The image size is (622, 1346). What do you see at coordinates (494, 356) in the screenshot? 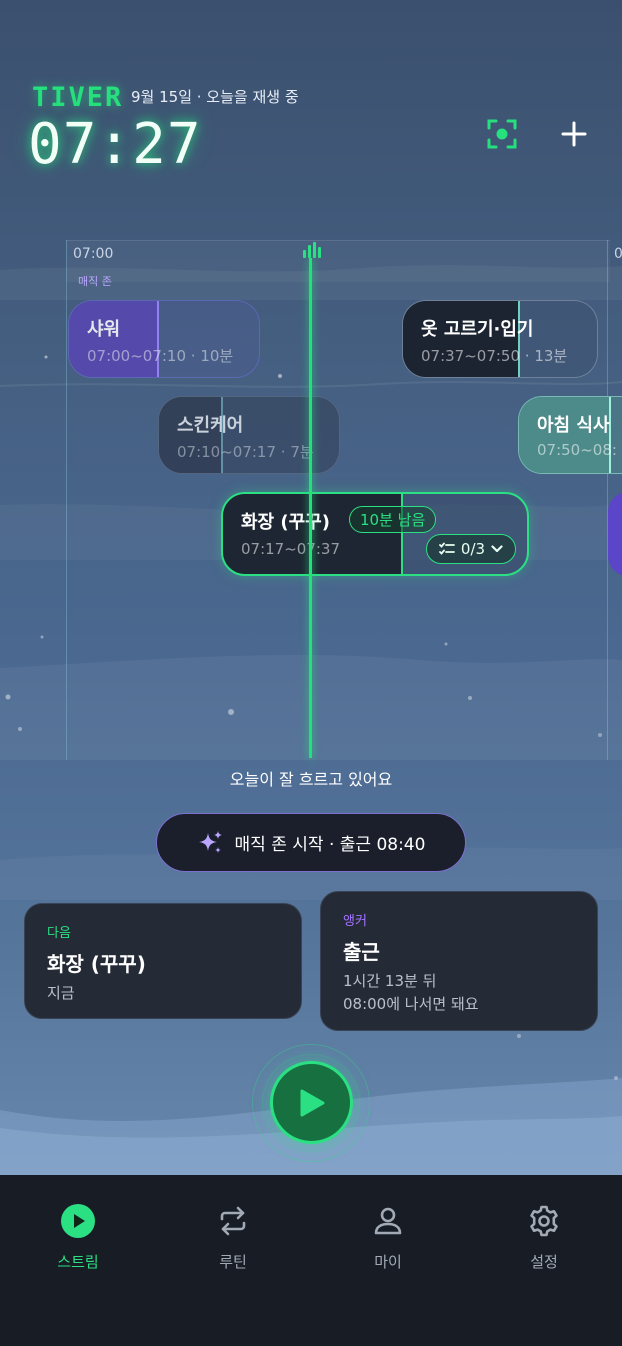
I see `task-time-range: 07:37~07:50 · 13분` at bounding box center [494, 356].